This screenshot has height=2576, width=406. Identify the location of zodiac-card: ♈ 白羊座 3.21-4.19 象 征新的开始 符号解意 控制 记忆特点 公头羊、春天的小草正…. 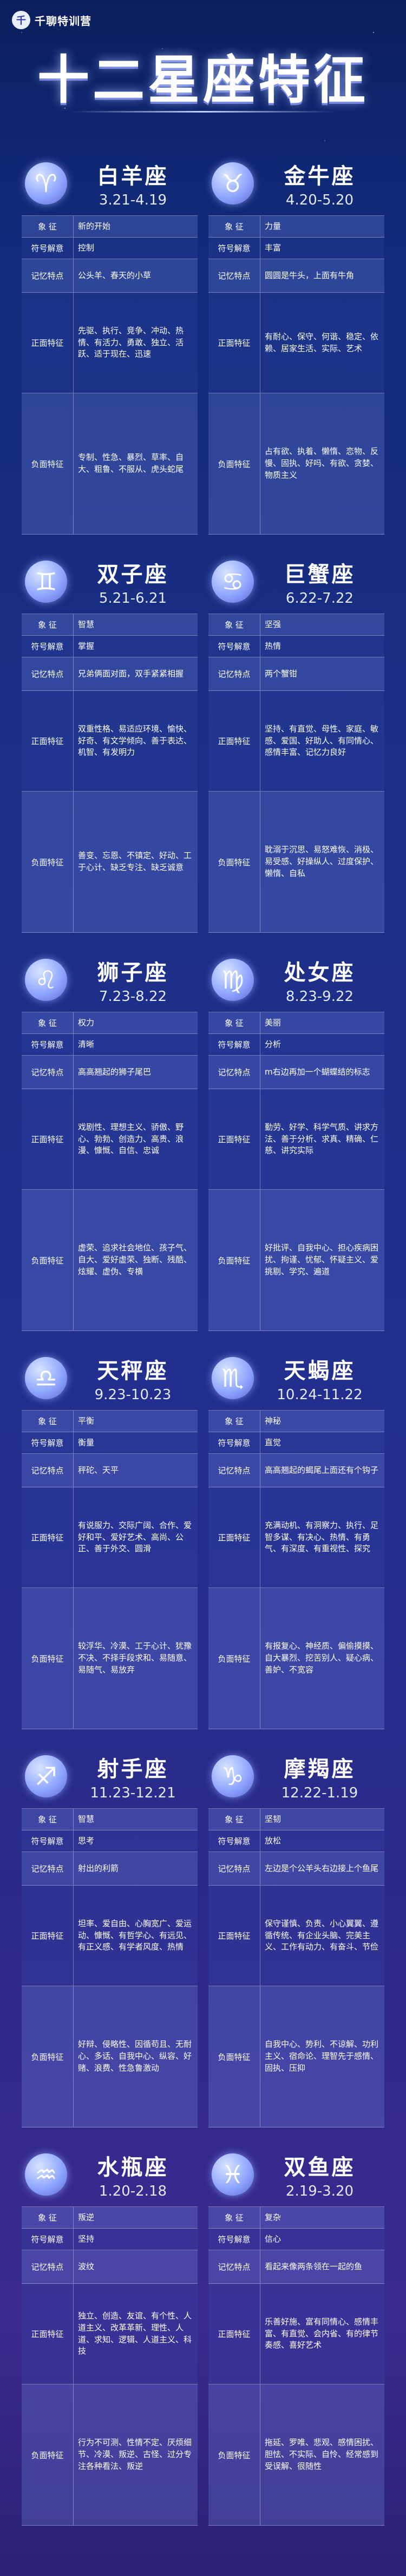
(110, 343).